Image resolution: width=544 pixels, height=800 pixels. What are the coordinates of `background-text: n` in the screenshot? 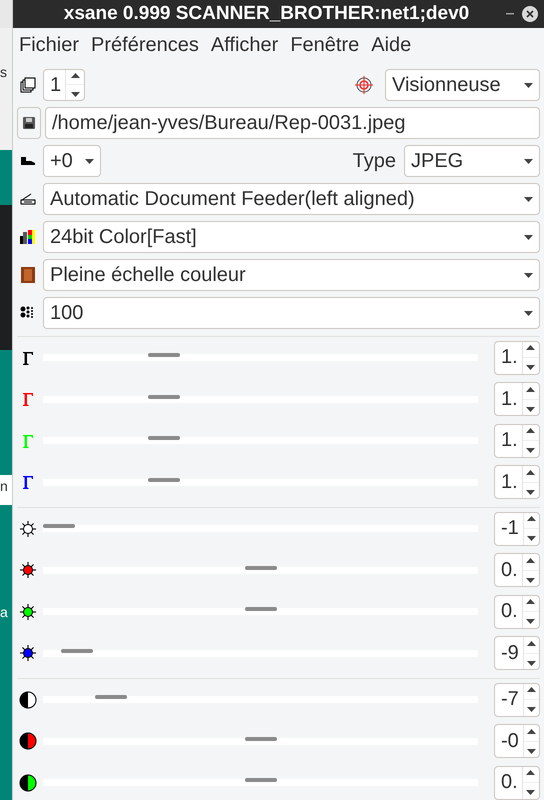 It's located at (4, 486).